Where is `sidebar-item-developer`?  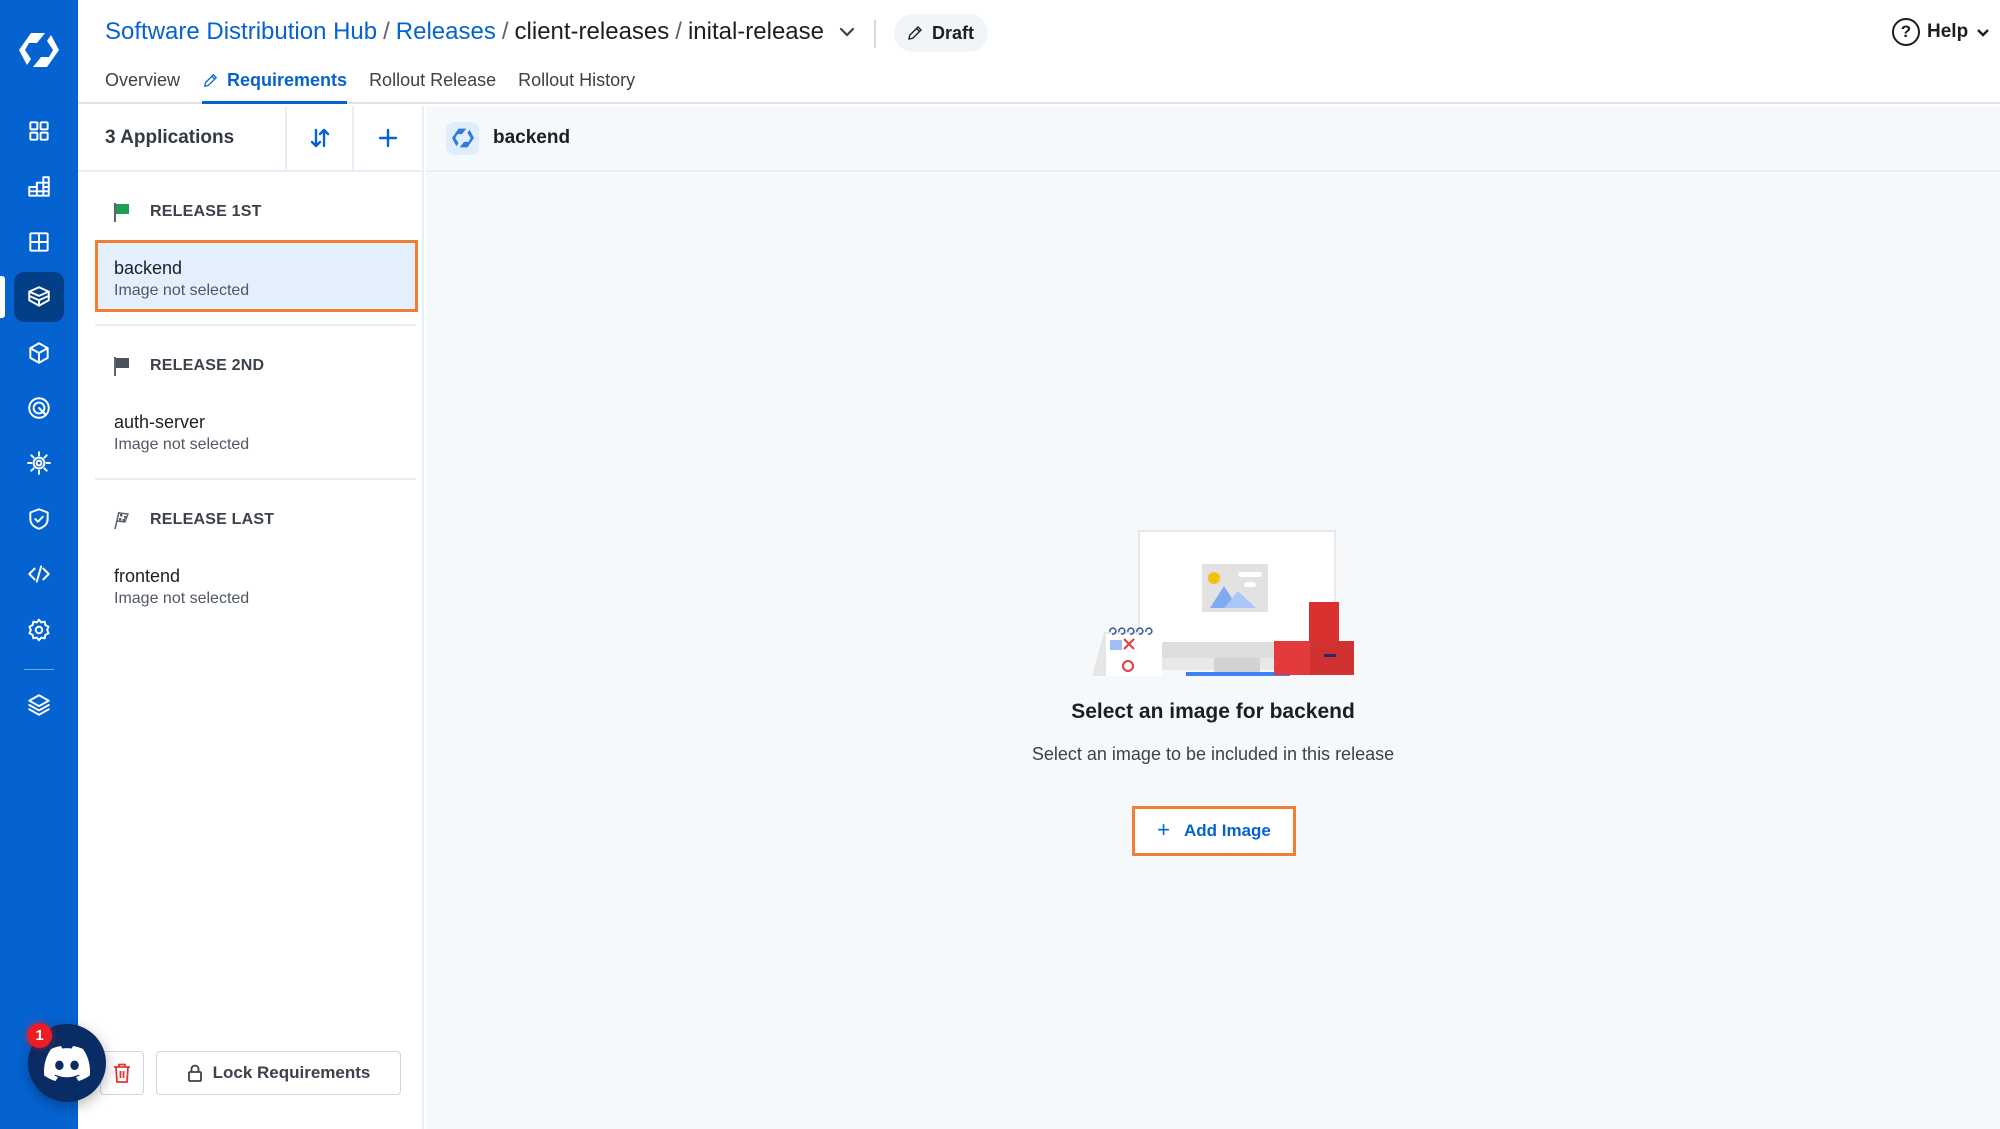
sidebar-item-developer is located at coordinates (39, 574).